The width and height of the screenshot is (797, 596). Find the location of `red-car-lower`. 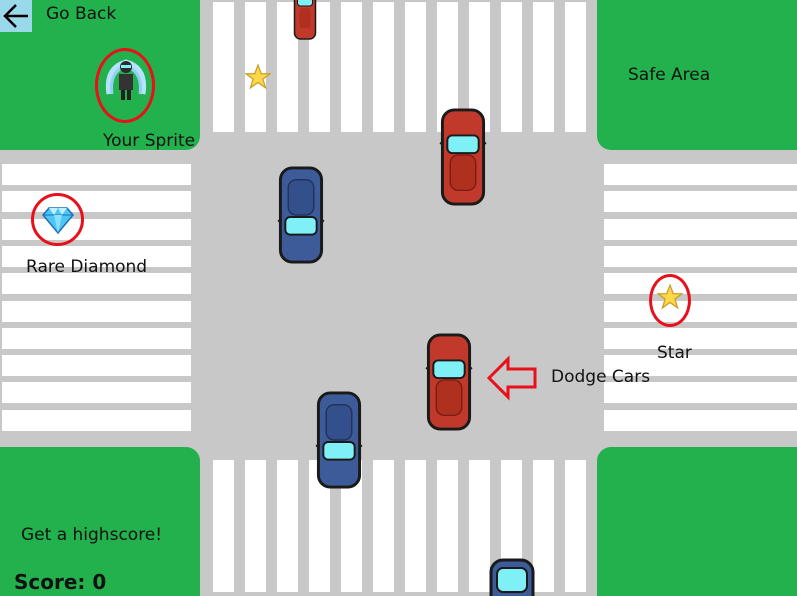

red-car-lower is located at coordinates (449, 382).